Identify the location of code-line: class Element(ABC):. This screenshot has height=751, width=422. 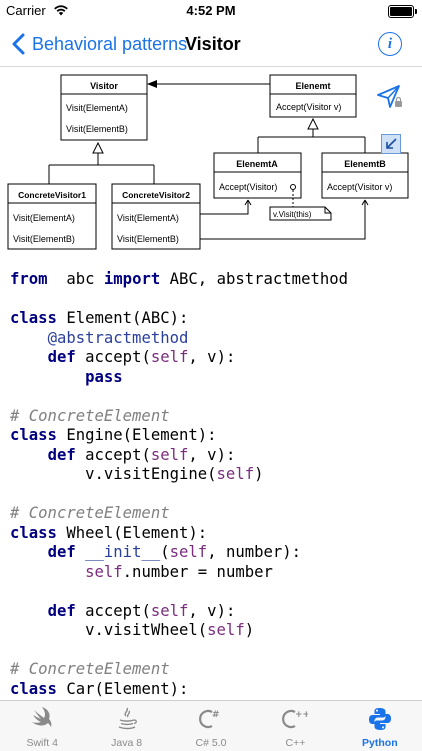
(215, 319).